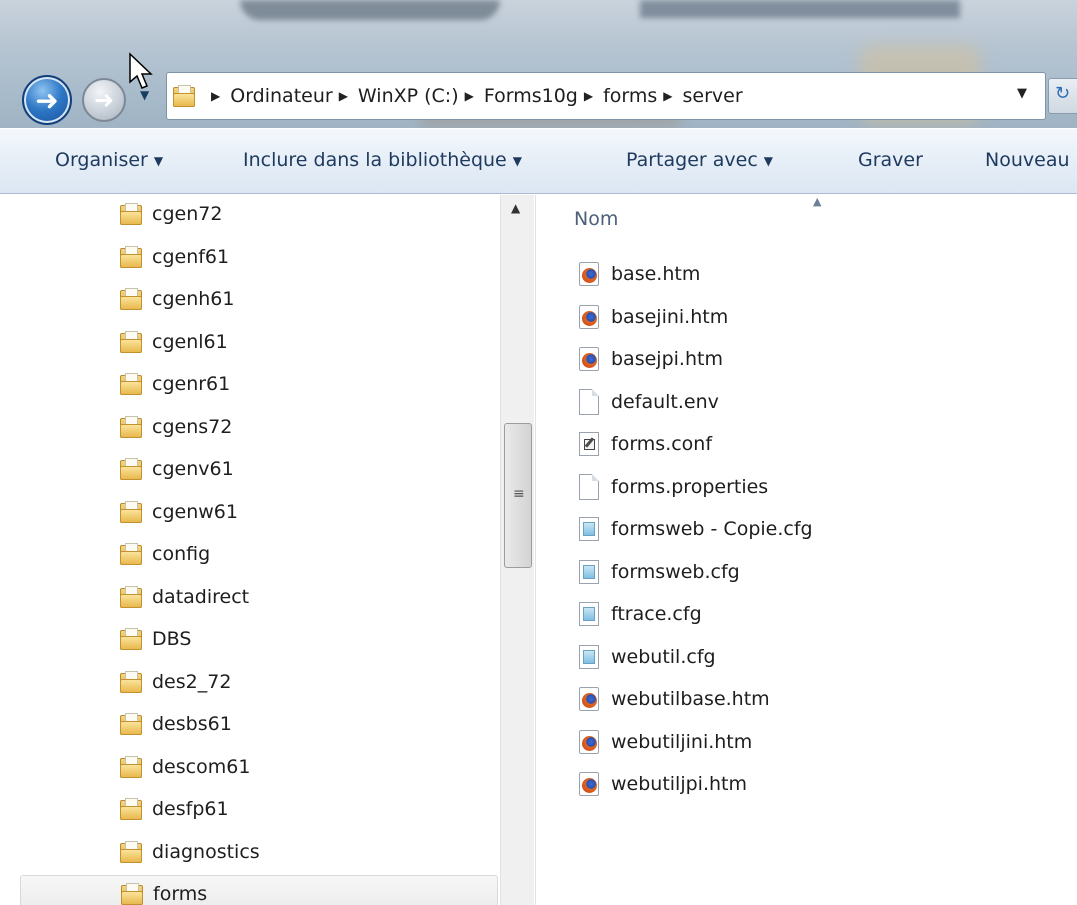 This screenshot has width=1077, height=905. I want to click on breadcrumb-item: Forms10g, so click(531, 96).